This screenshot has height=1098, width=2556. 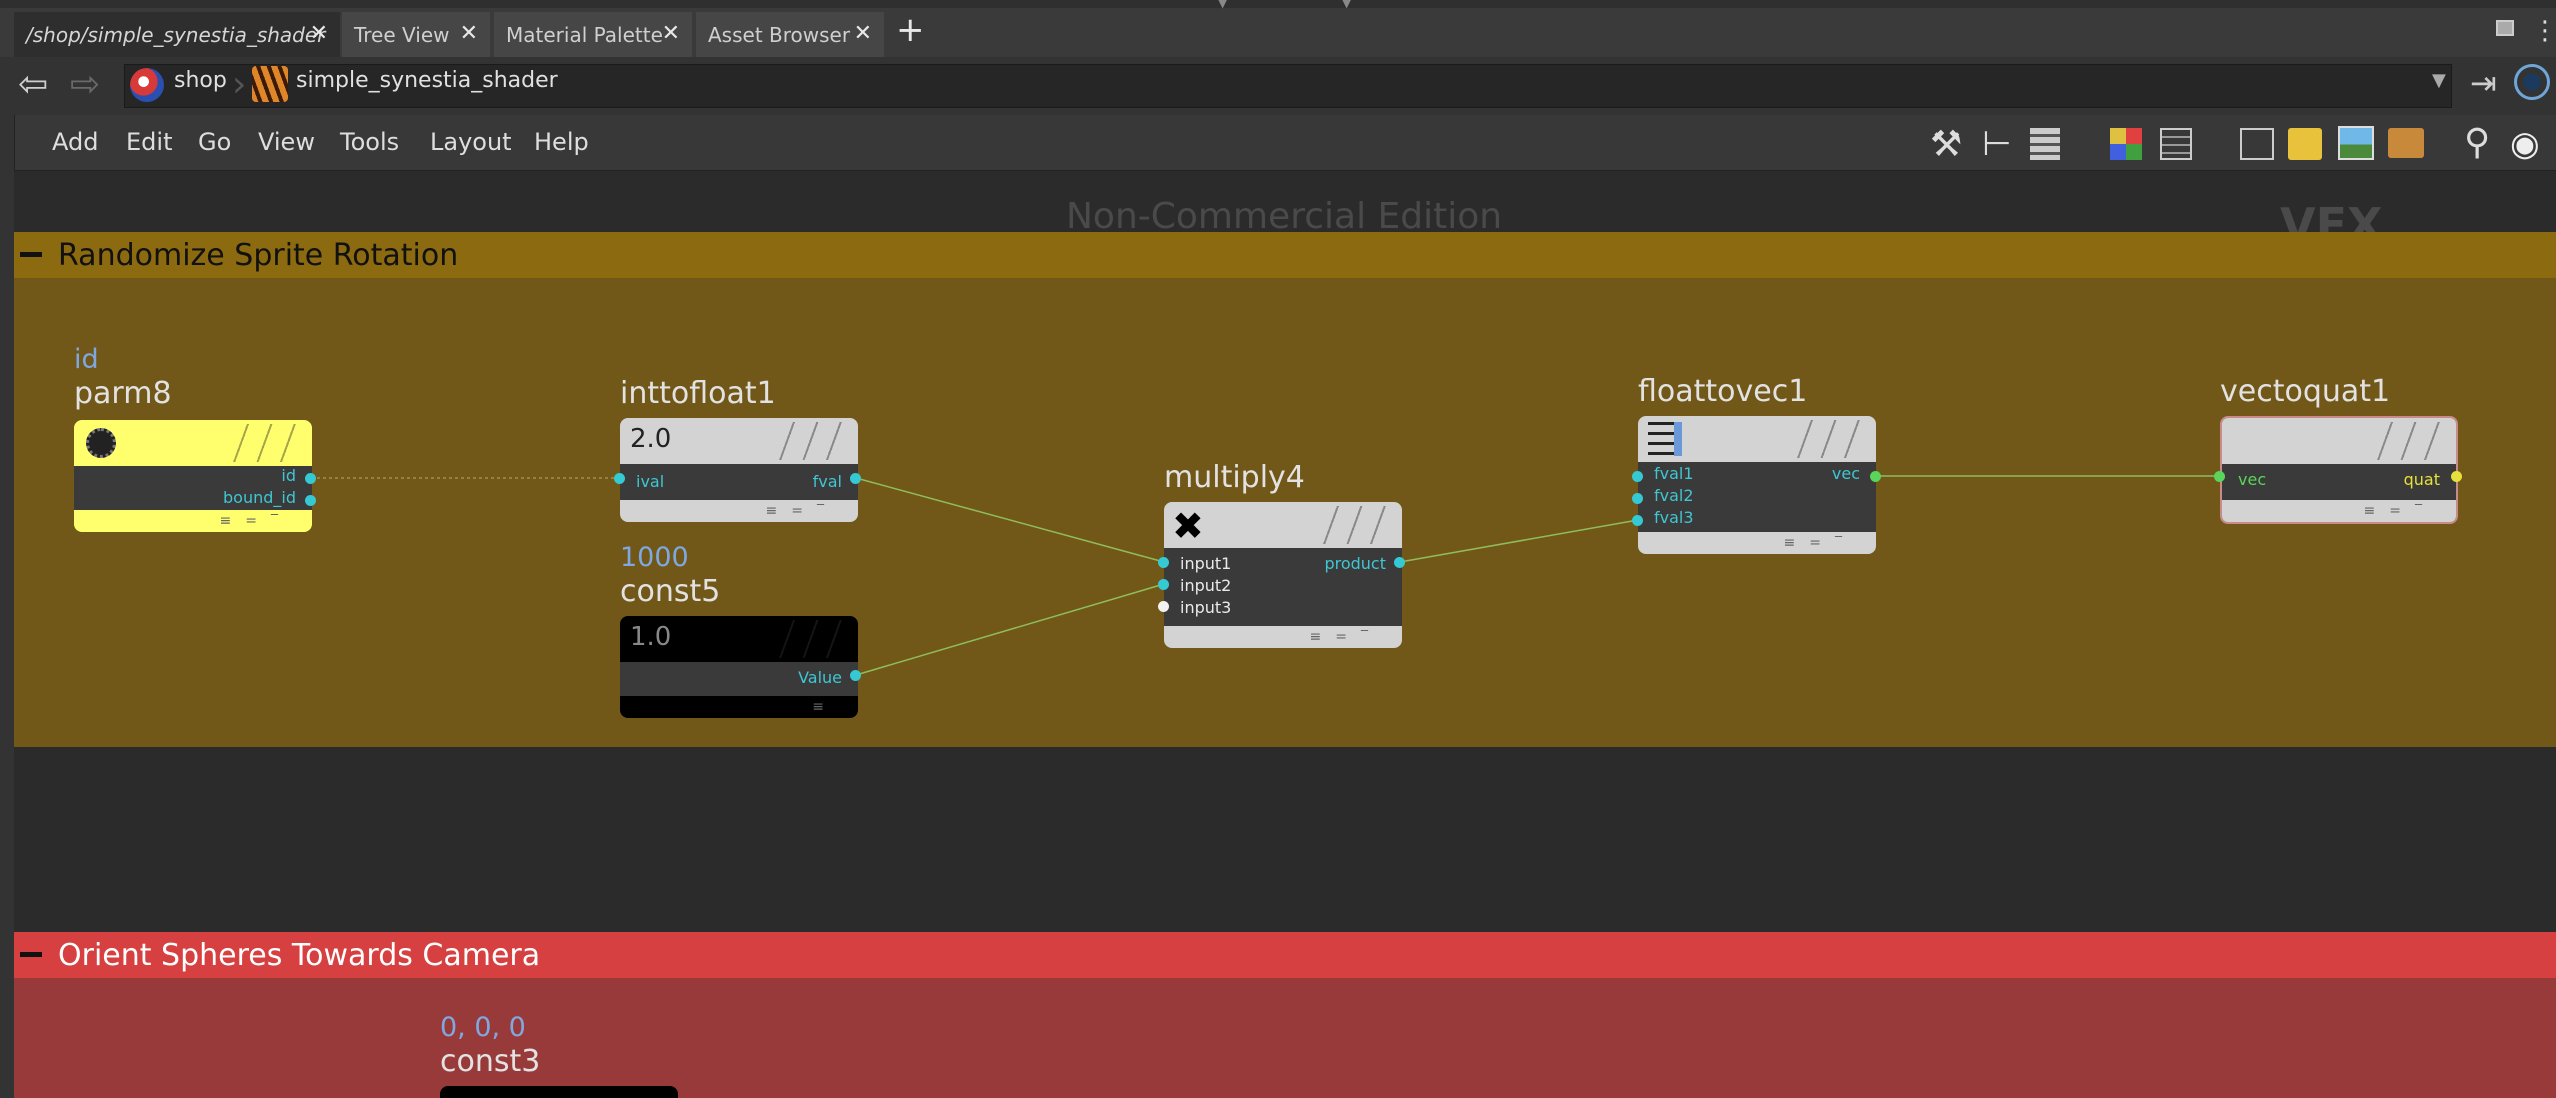 What do you see at coordinates (2252, 479) in the screenshot?
I see `input-label: vec` at bounding box center [2252, 479].